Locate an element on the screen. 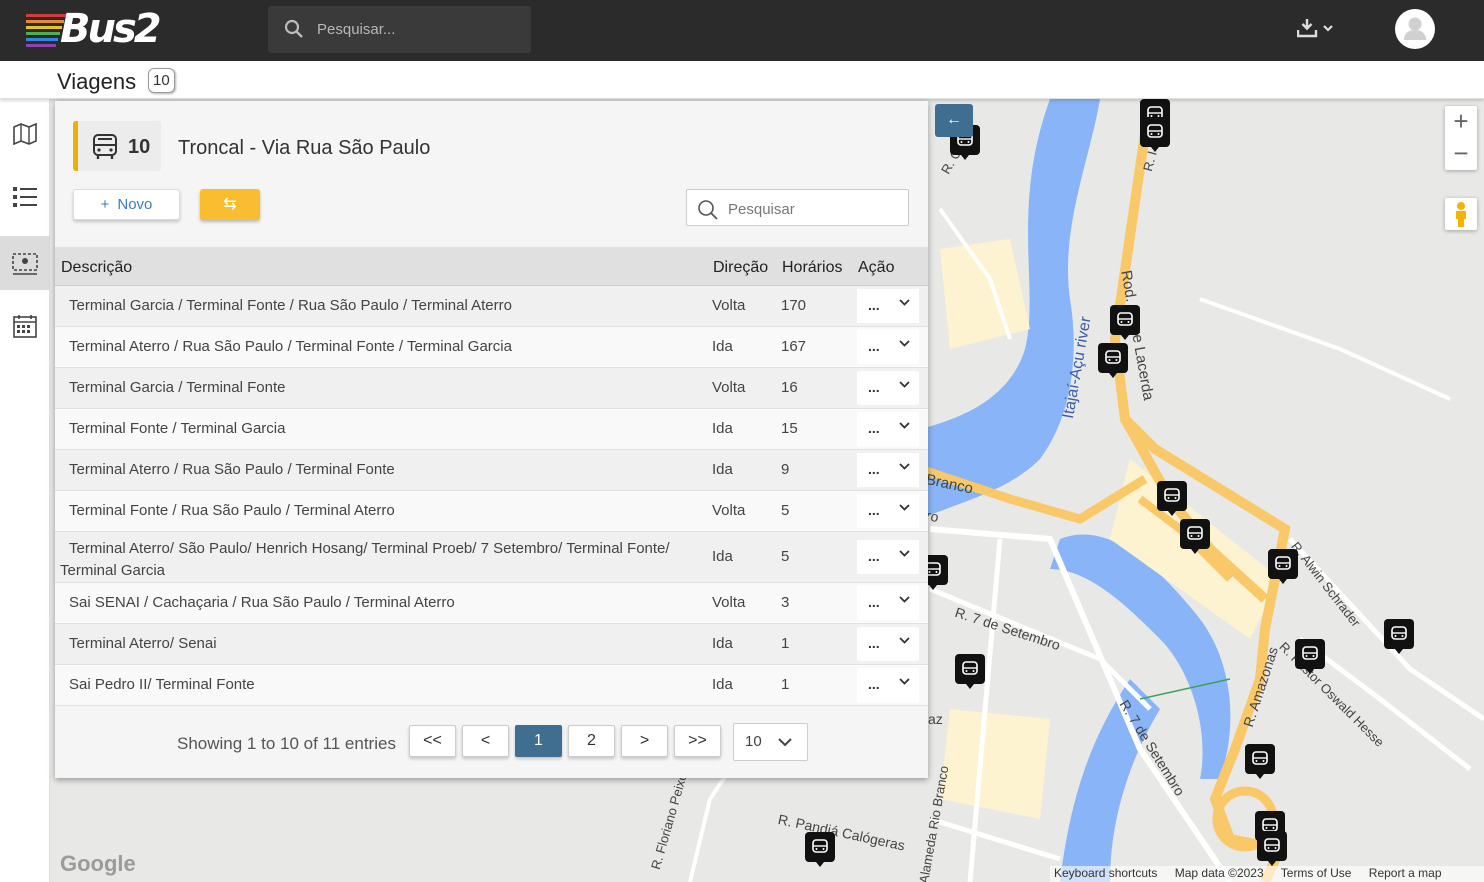 This screenshot has height=882, width=1484. per-page-select: 10 is located at coordinates (770, 742).